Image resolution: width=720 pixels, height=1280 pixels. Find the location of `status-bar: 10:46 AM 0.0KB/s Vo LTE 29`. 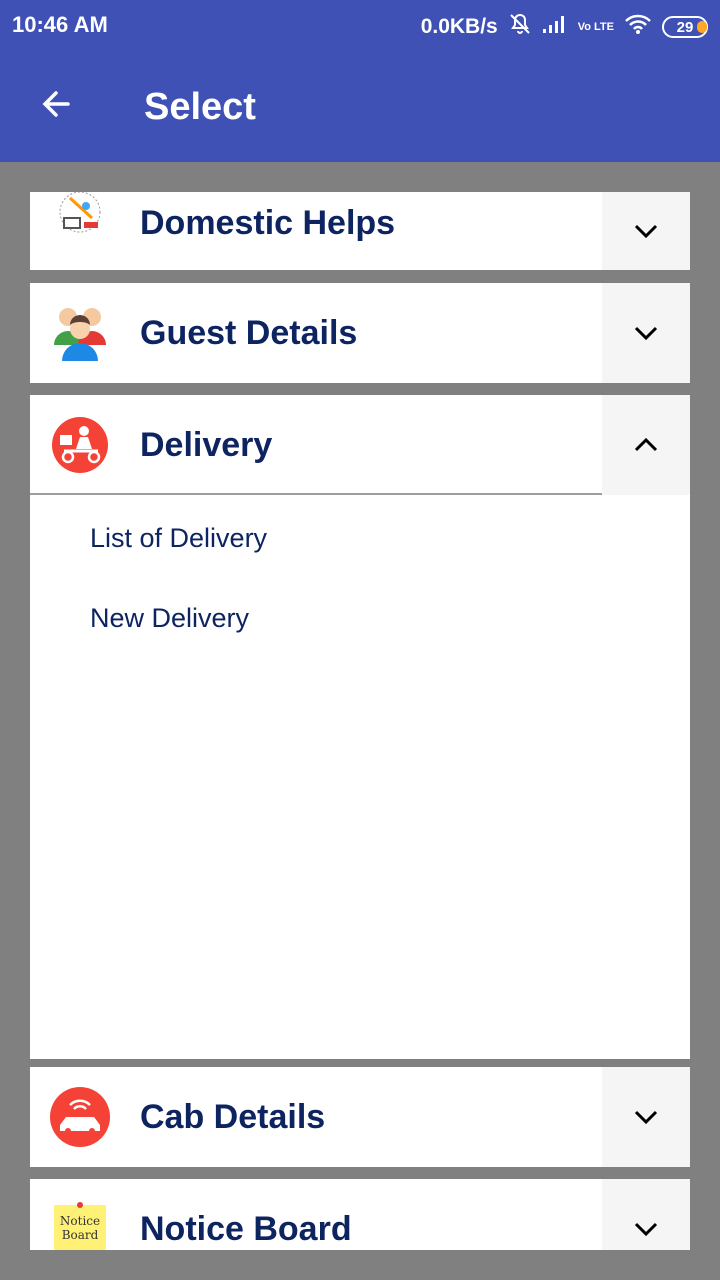

status-bar: 10:46 AM 0.0KB/s Vo LTE 29 is located at coordinates (360, 26).